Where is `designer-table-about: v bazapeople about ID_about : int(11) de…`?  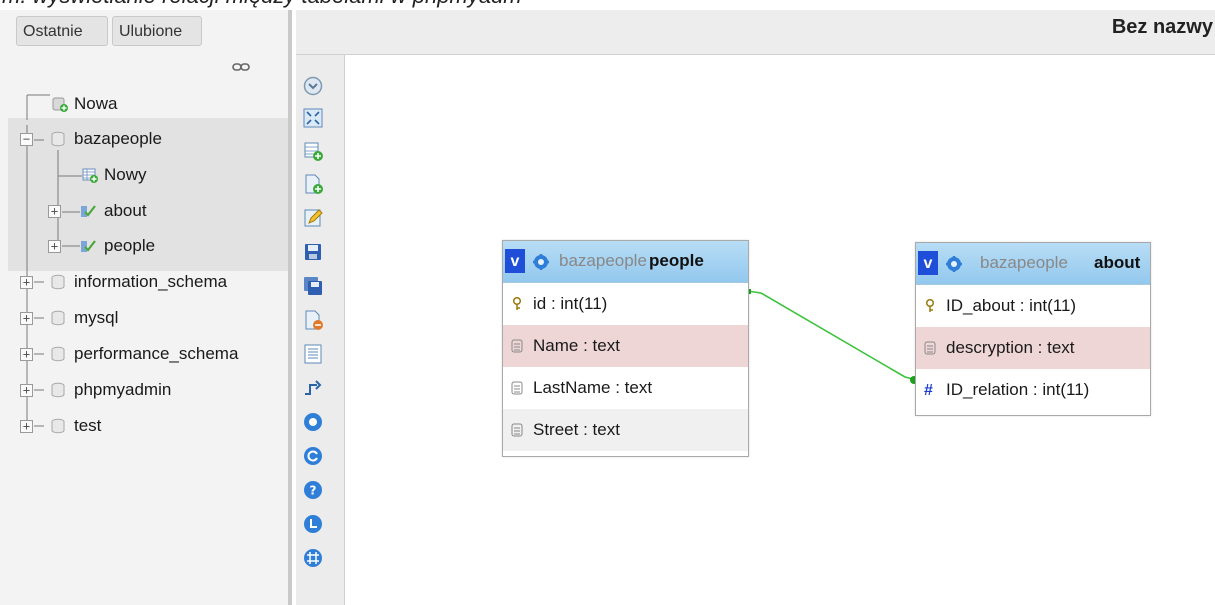
designer-table-about: v bazapeople about ID_about : int(11) de… is located at coordinates (1033, 329).